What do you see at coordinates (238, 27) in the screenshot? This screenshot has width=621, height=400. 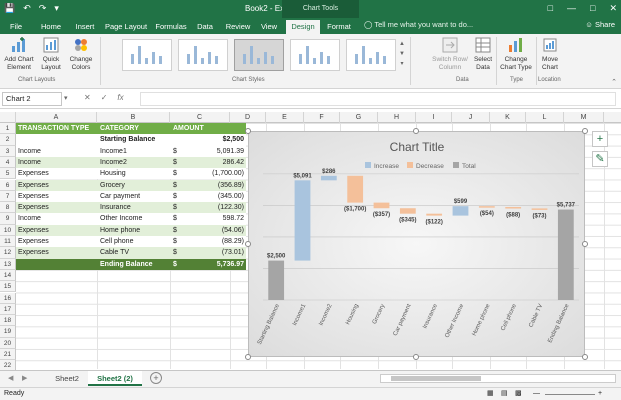 I see `tab-review: Review` at bounding box center [238, 27].